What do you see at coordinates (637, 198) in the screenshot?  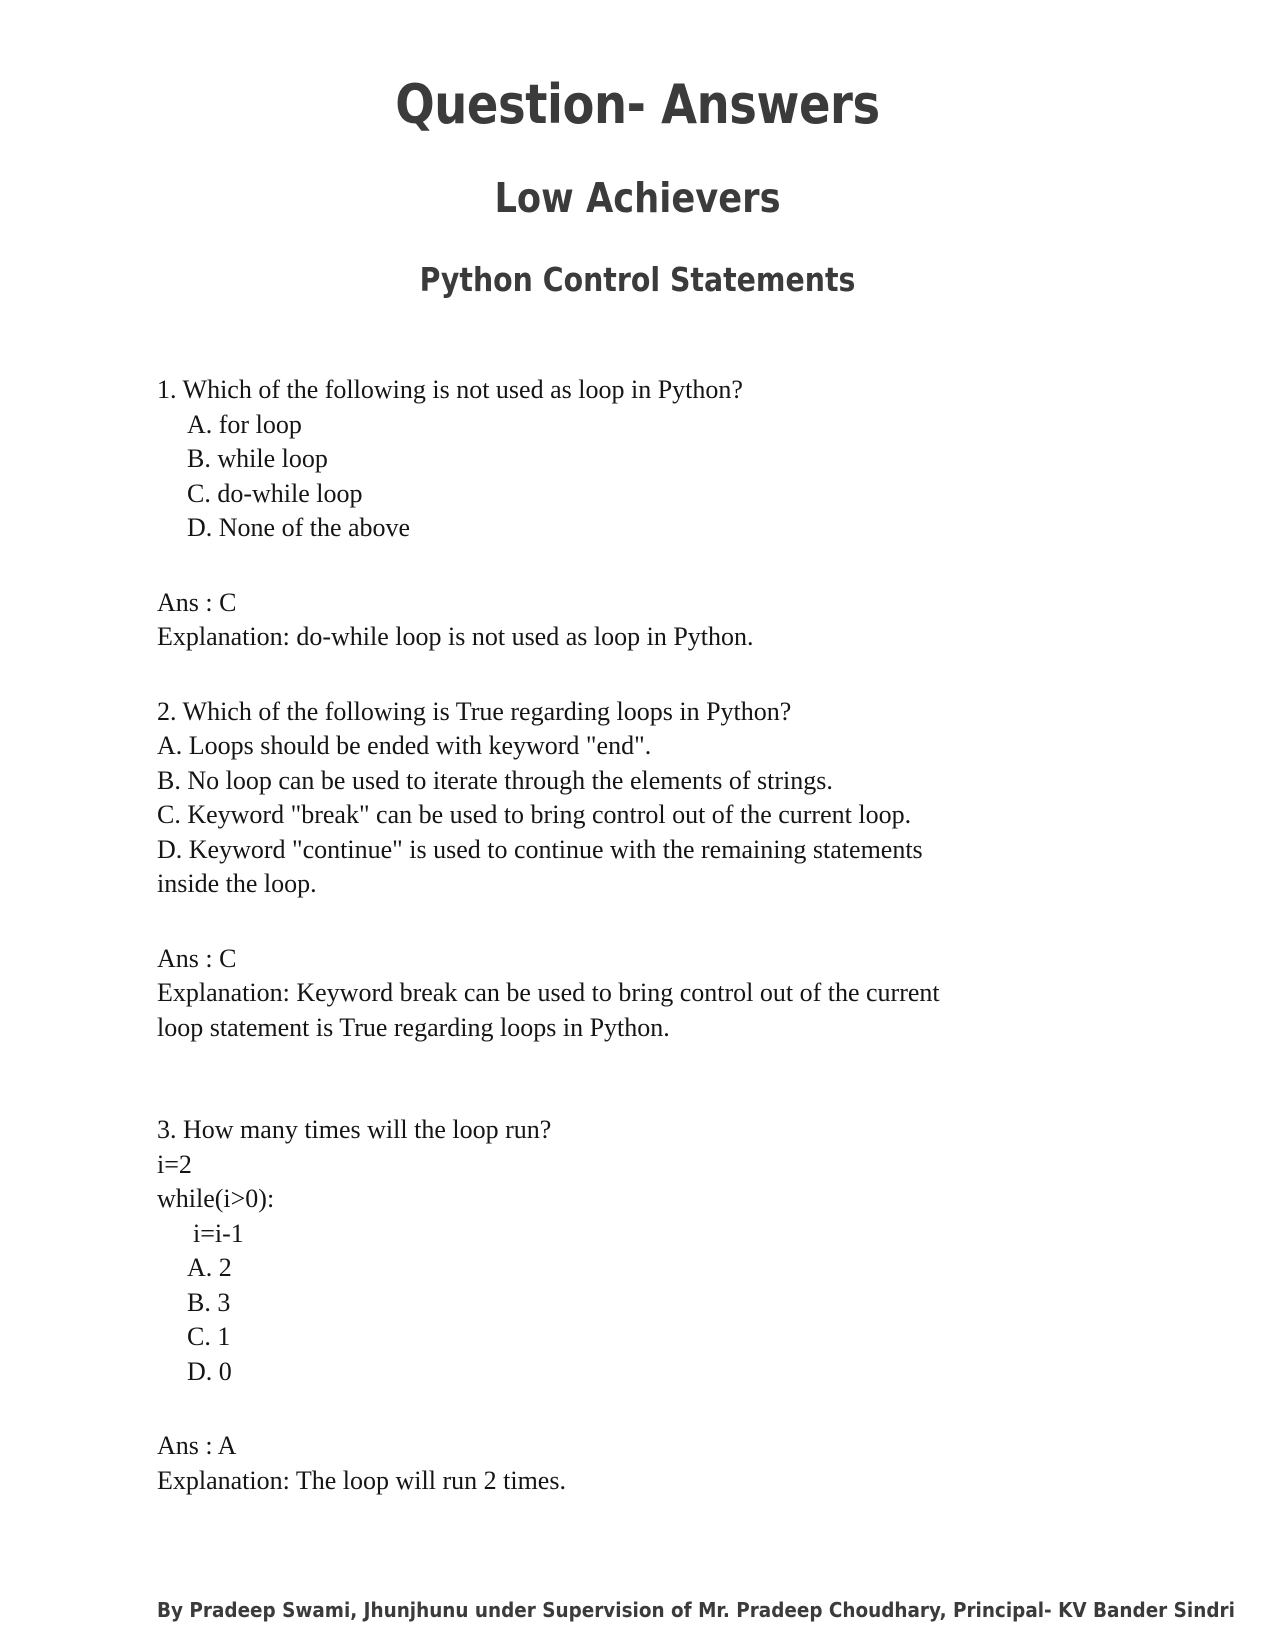 I see `page-subtitle: Low Achievers` at bounding box center [637, 198].